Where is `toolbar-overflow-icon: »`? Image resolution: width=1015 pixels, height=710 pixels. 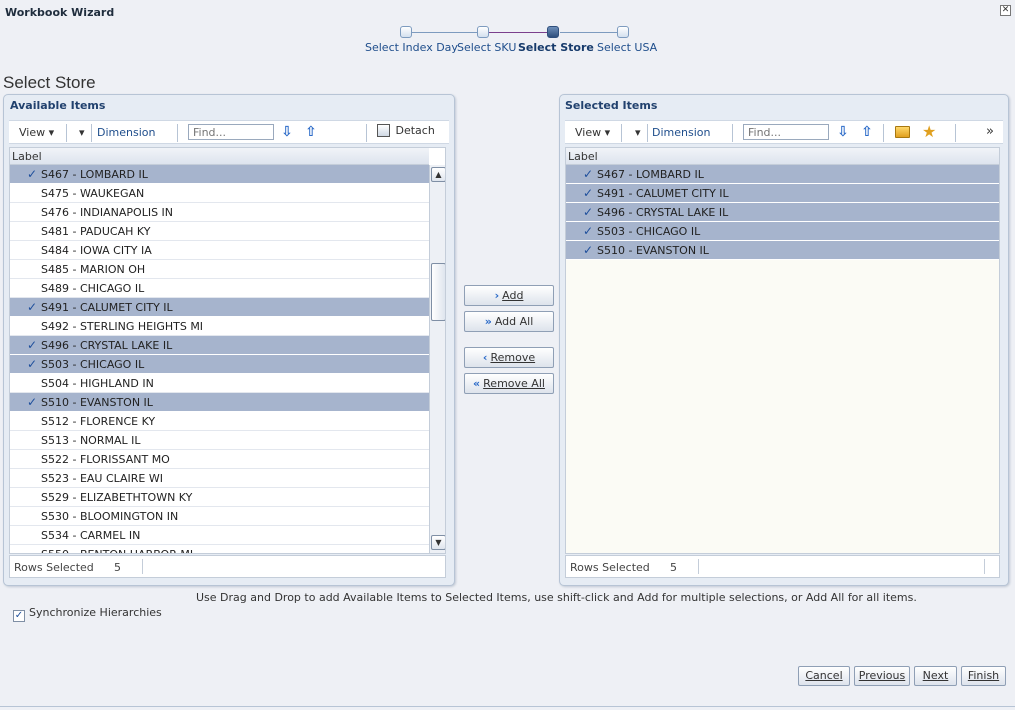 toolbar-overflow-icon: » is located at coordinates (990, 131).